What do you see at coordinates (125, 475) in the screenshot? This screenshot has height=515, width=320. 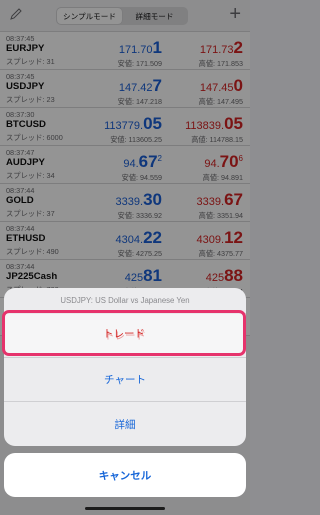 I see `cancel-button: キャンセル` at bounding box center [125, 475].